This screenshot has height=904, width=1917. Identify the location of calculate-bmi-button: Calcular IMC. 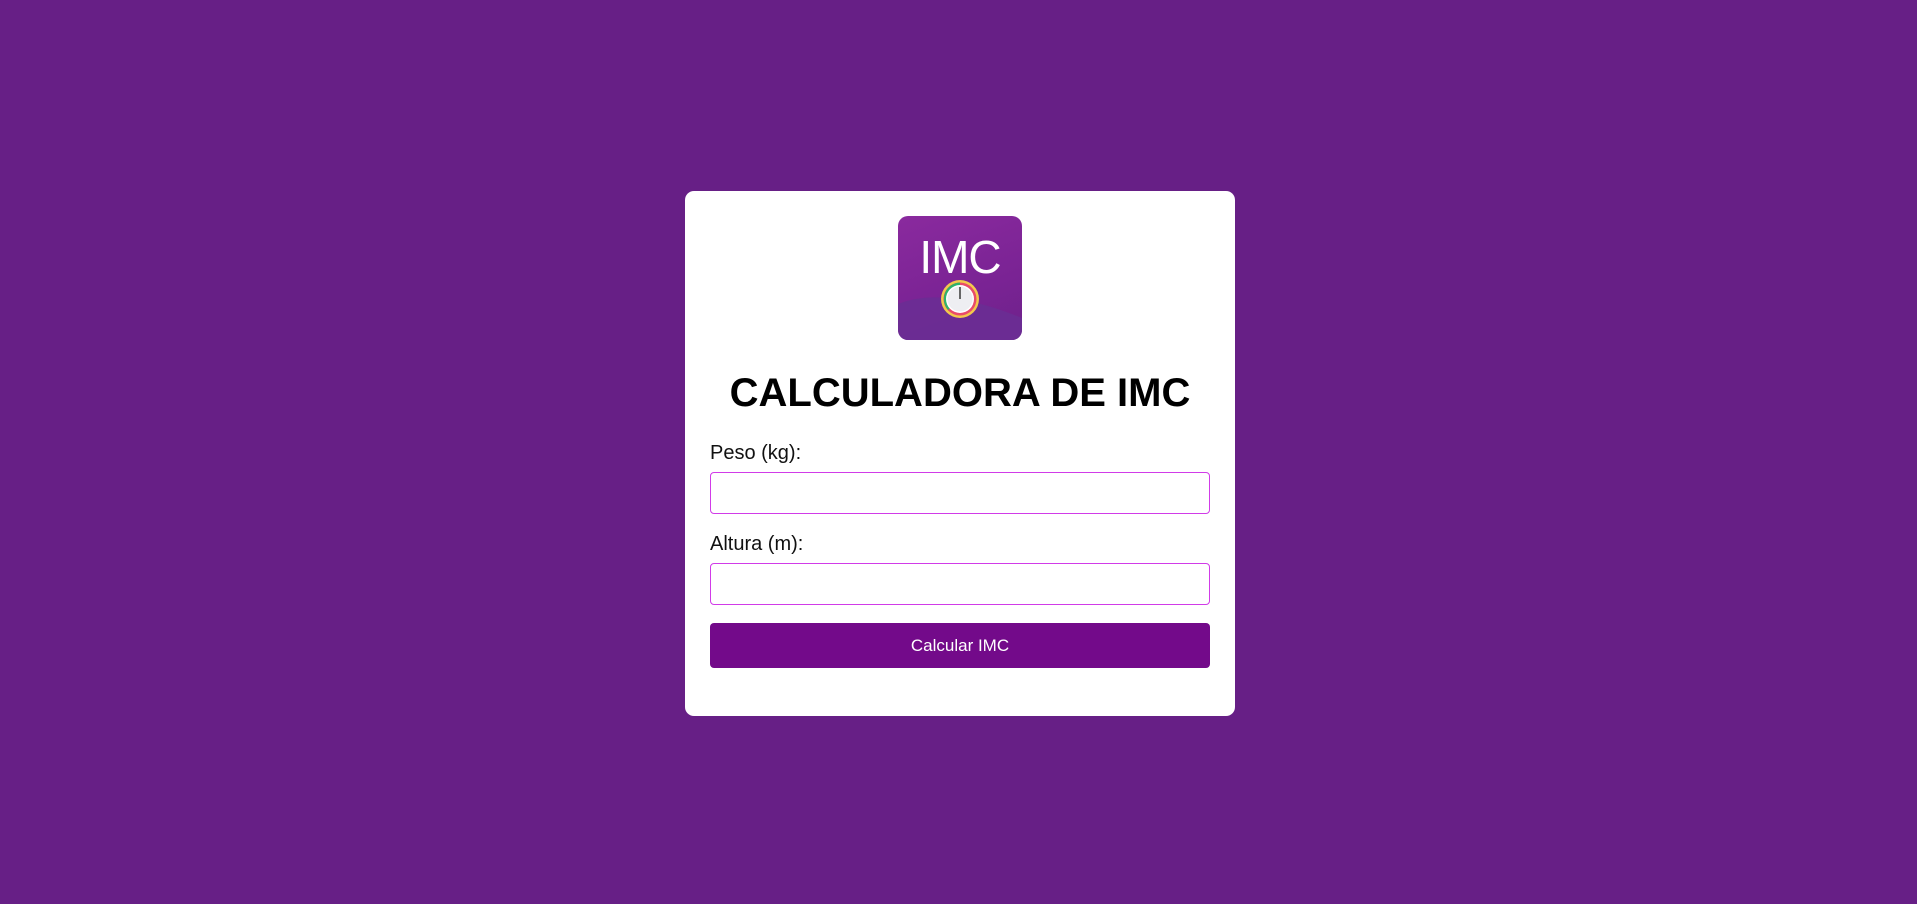
(960, 645).